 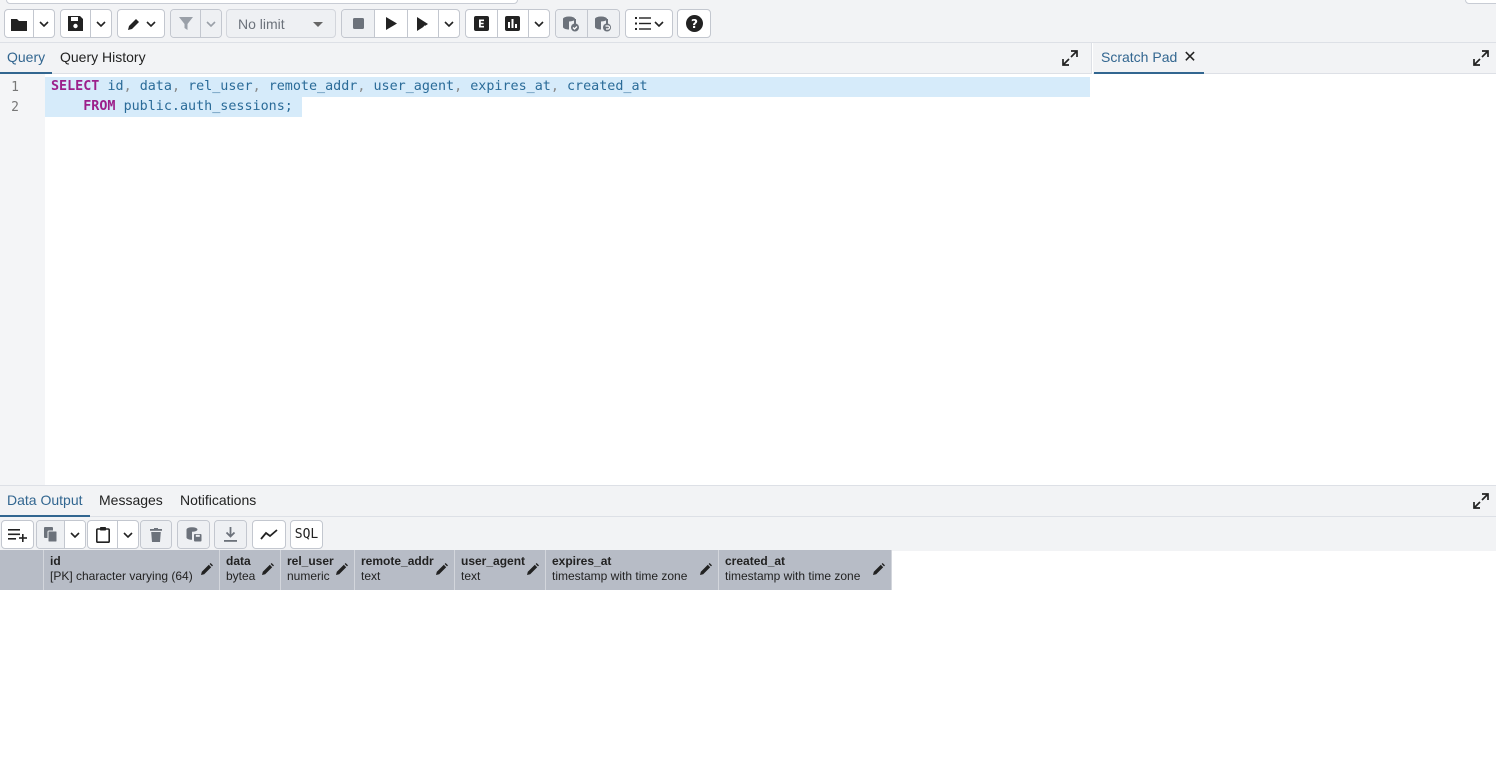 What do you see at coordinates (1189, 57) in the screenshot?
I see `close-icon: ✕` at bounding box center [1189, 57].